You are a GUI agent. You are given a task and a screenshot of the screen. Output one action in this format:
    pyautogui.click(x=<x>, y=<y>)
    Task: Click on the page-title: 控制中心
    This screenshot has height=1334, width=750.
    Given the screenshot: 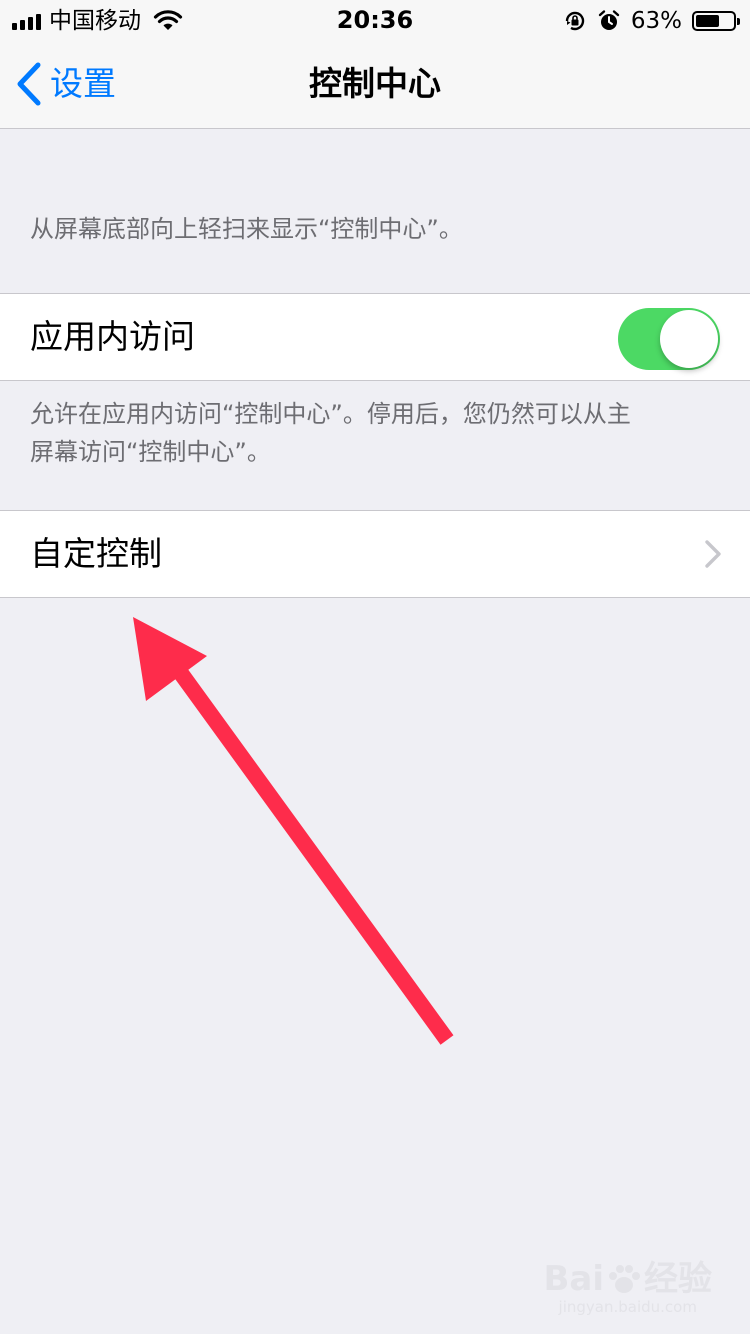 What is the action you would take?
    pyautogui.click(x=375, y=83)
    